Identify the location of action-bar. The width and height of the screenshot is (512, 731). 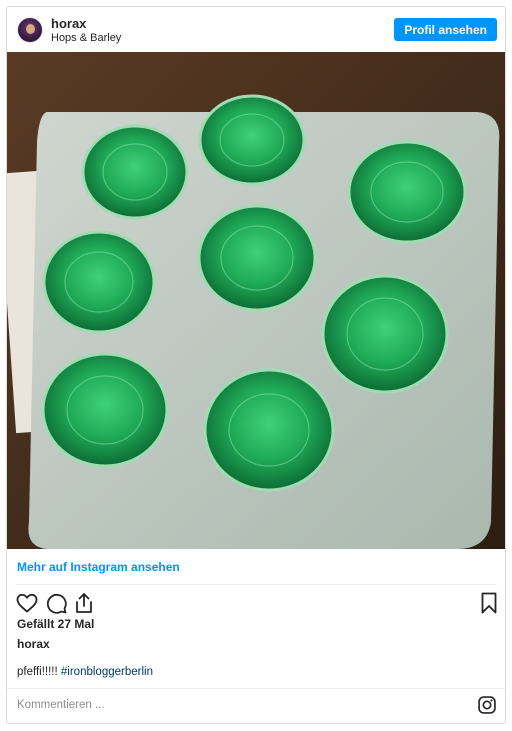
(256, 604).